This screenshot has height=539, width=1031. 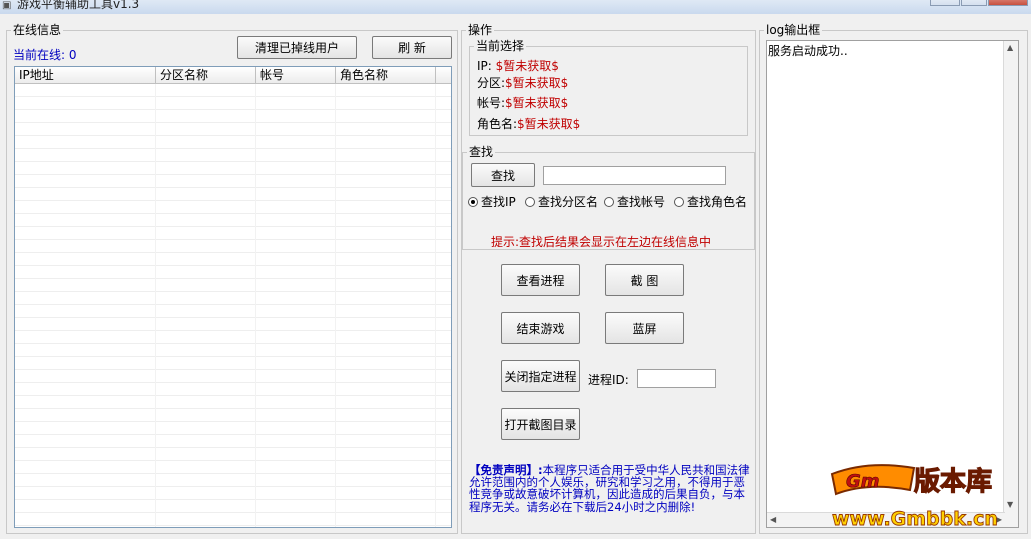 What do you see at coordinates (85, 75) in the screenshot?
I see `column-header-ip: IP地址` at bounding box center [85, 75].